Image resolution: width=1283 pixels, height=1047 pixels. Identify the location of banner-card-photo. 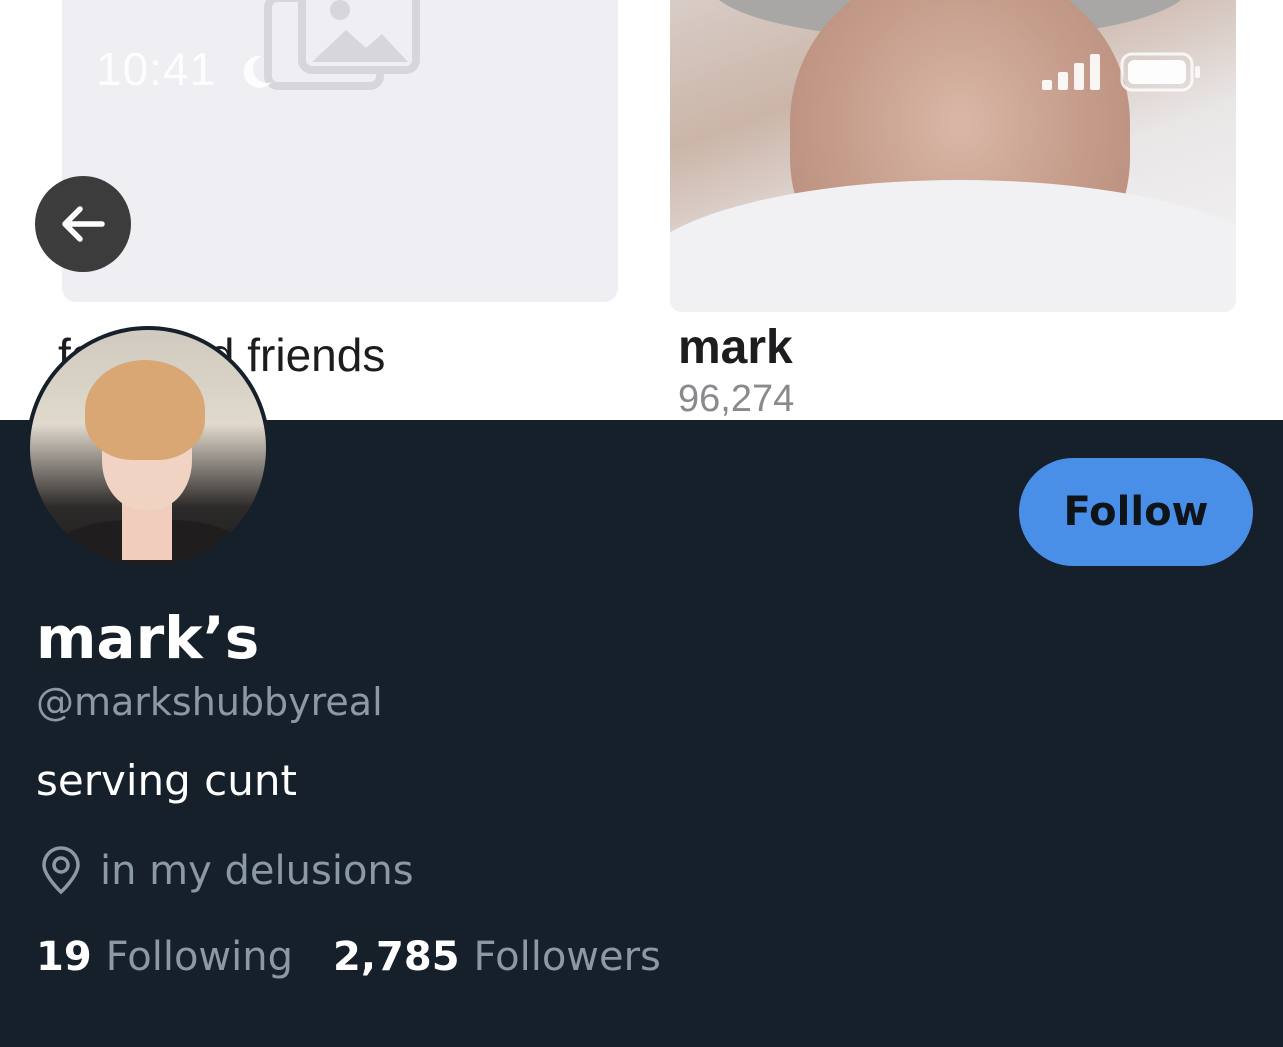
(953, 156).